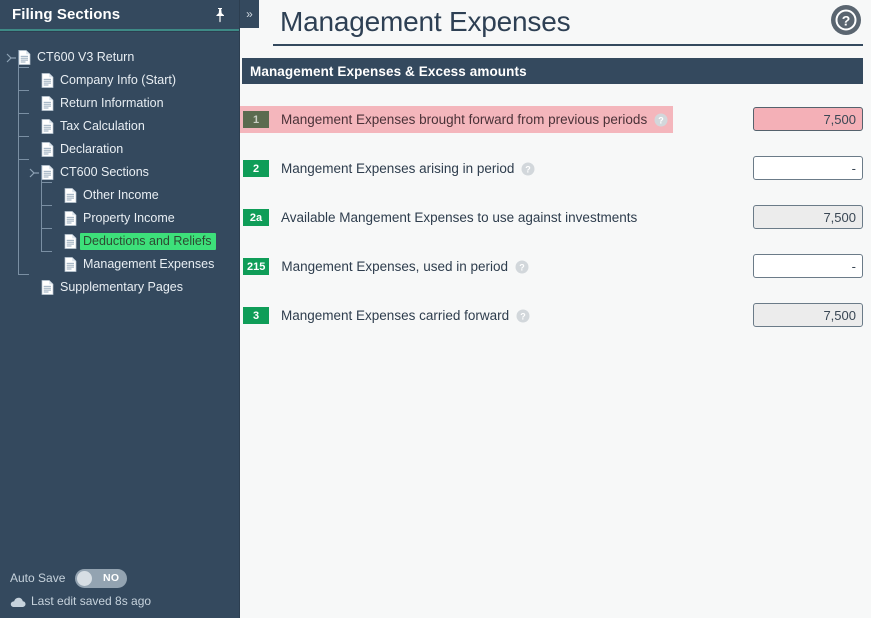  I want to click on sidebar-item-label: CT600 V3 Return, so click(86, 57).